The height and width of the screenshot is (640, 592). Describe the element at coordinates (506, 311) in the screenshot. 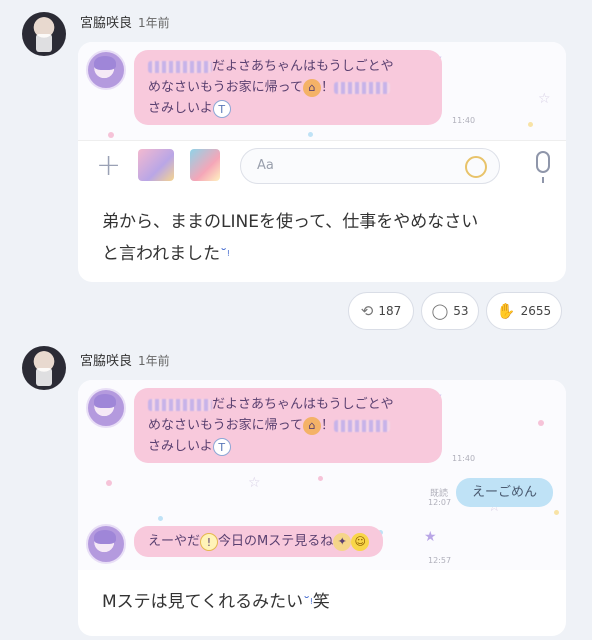

I see `clap-icon: ✋` at that location.